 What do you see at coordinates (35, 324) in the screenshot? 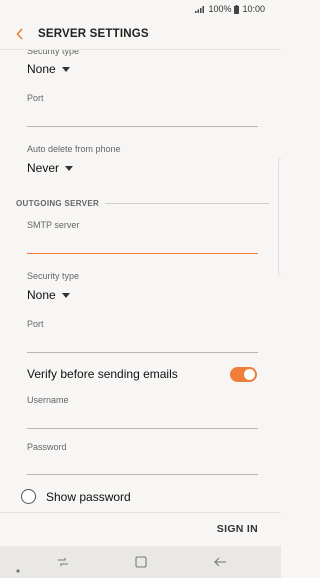
I see `outgoing-port-label: Port` at bounding box center [35, 324].